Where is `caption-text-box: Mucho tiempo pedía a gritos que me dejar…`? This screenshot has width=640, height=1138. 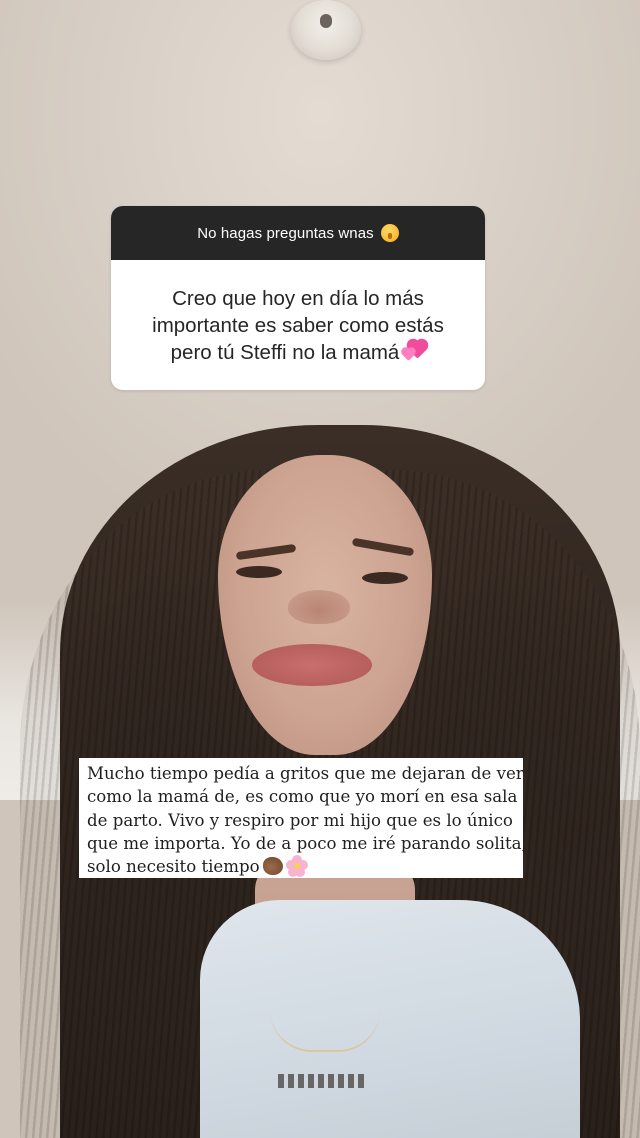
caption-text-box: Mucho tiempo pedía a gritos que me dejar… is located at coordinates (303, 818).